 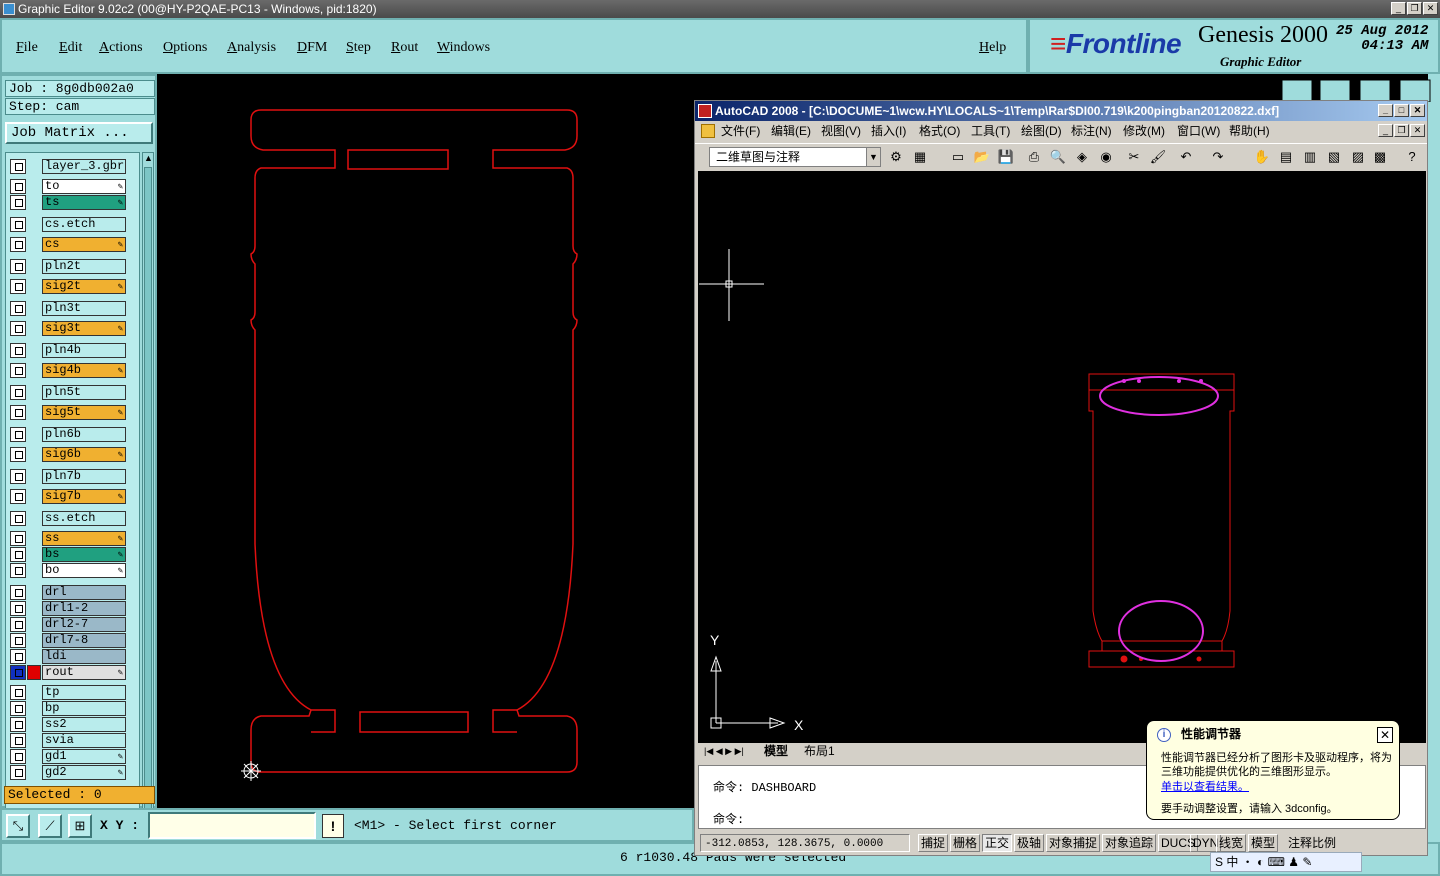 I want to click on drawing-close-button: ✕, so click(x=1417, y=130).